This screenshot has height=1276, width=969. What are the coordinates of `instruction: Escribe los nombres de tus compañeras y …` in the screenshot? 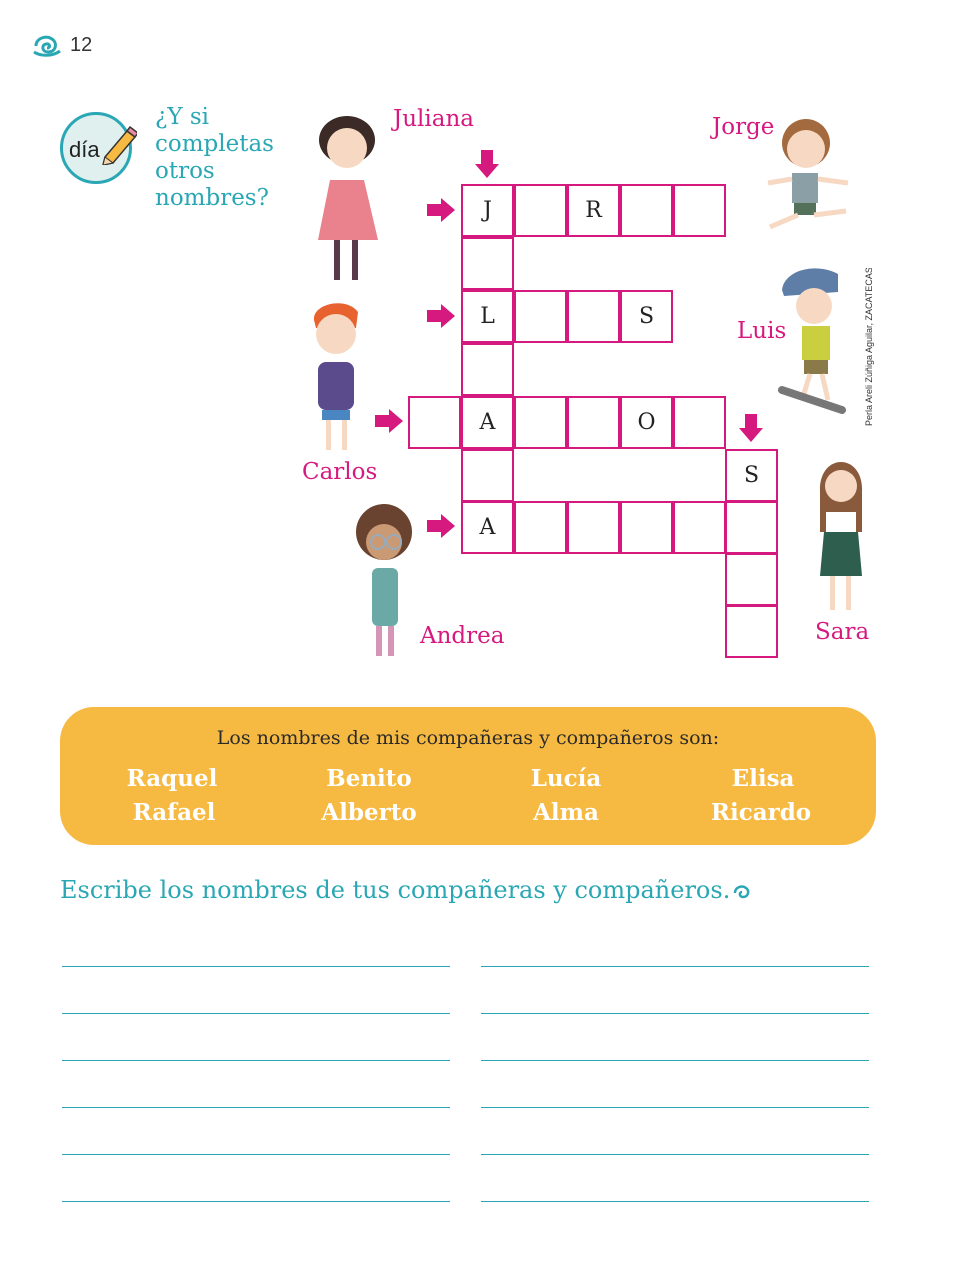 It's located at (406, 890).